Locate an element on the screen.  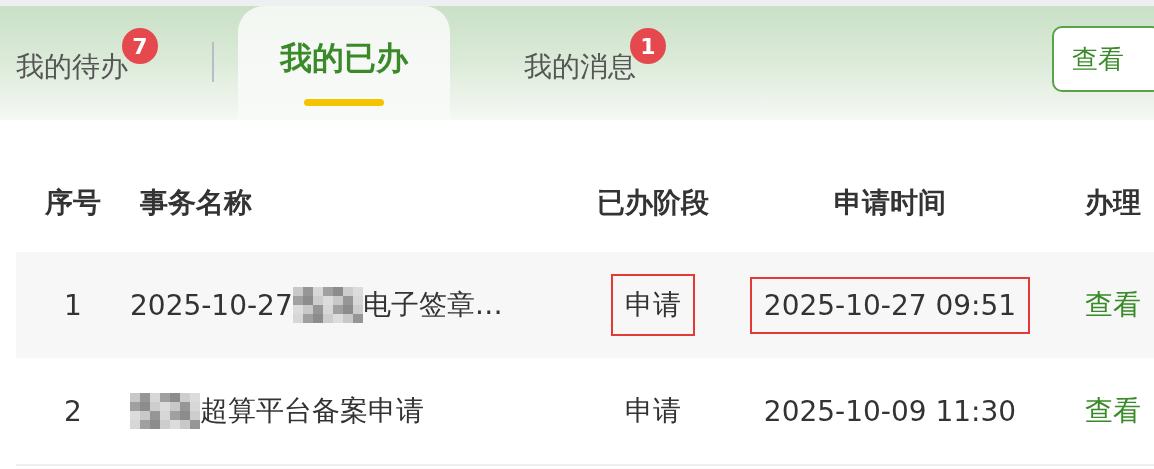
table-cell: 2 is located at coordinates (73, 411).